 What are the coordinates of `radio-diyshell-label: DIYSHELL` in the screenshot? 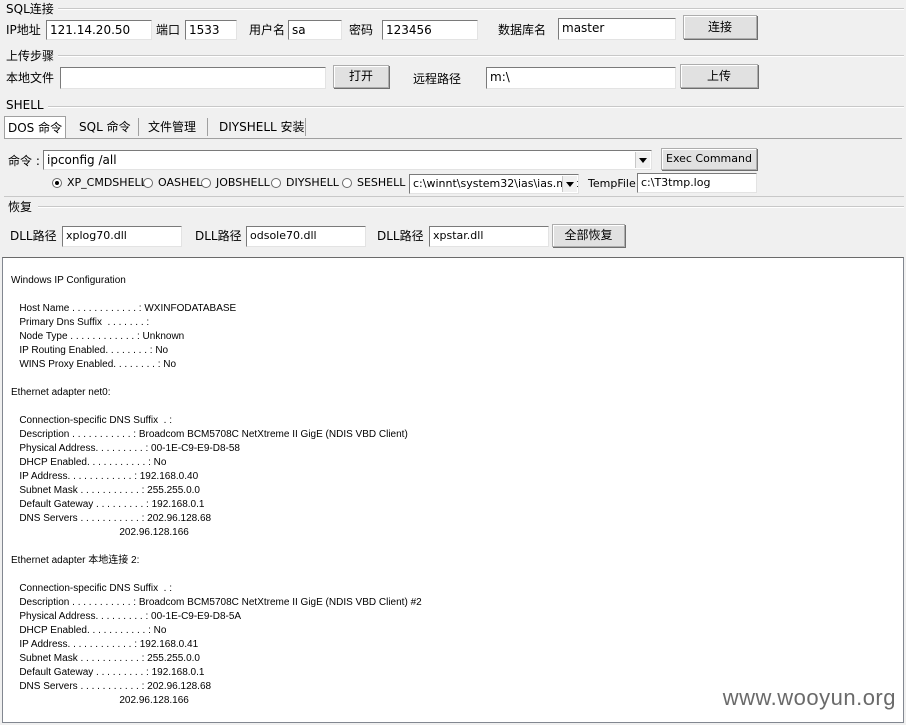 It's located at (312, 182).